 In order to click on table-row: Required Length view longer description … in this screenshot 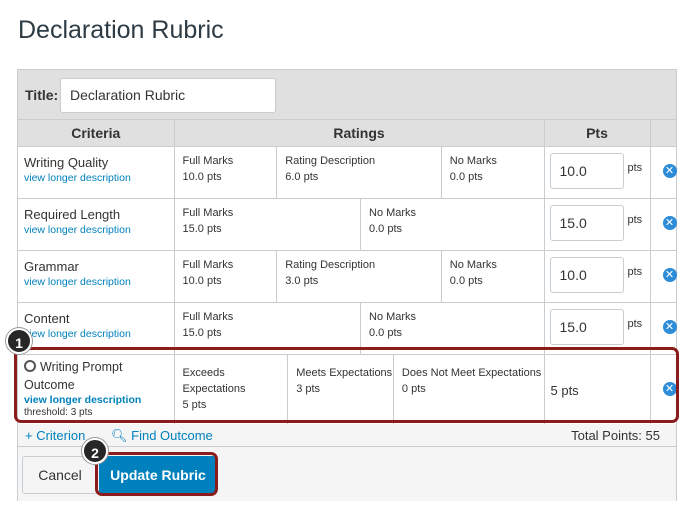, I will do `click(347, 224)`.